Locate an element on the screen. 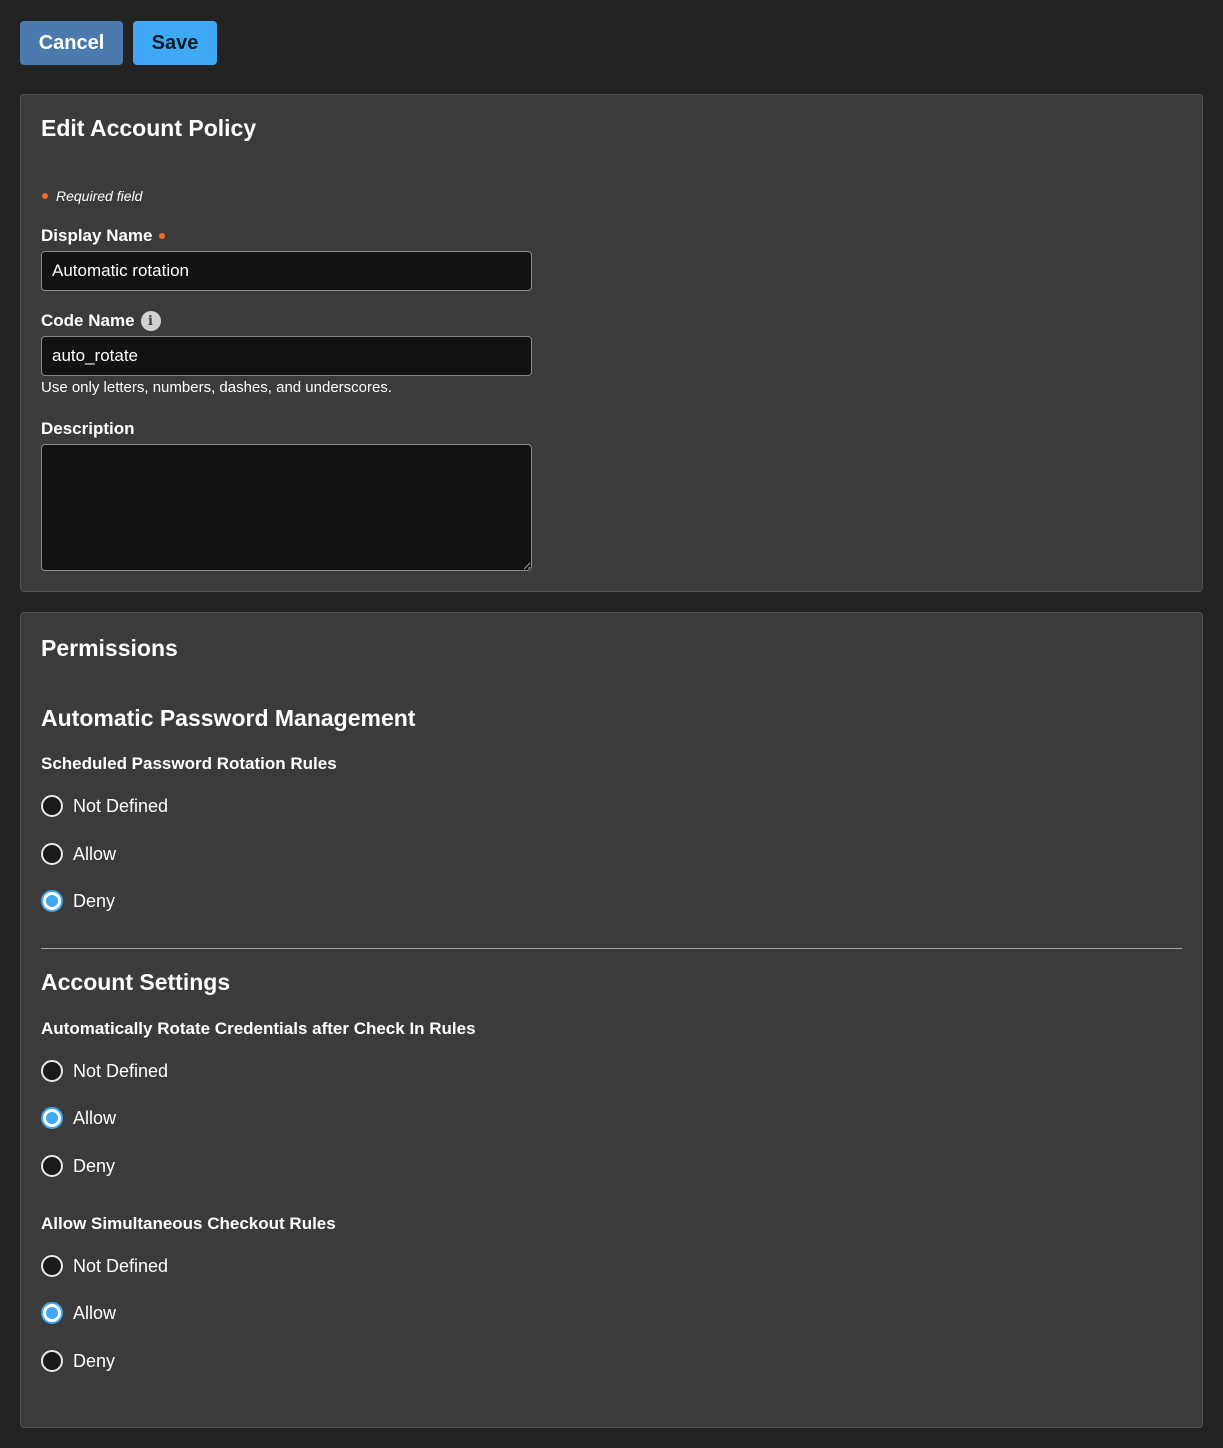 Image resolution: width=1223 pixels, height=1448 pixels. display-name-input is located at coordinates (286, 271).